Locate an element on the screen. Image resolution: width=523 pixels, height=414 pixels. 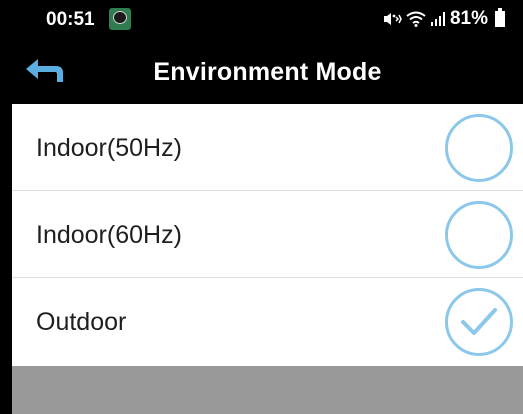
page-title: Environment Mode is located at coordinates (267, 72).